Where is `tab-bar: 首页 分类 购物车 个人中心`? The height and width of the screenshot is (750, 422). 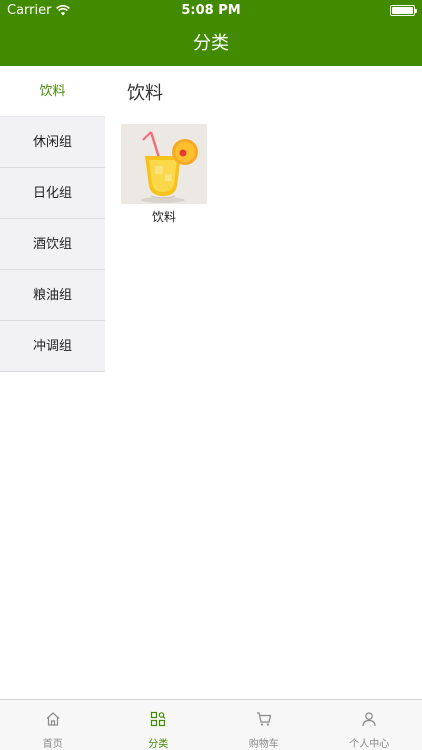 tab-bar: 首页 分类 购物车 个人中心 is located at coordinates (211, 724).